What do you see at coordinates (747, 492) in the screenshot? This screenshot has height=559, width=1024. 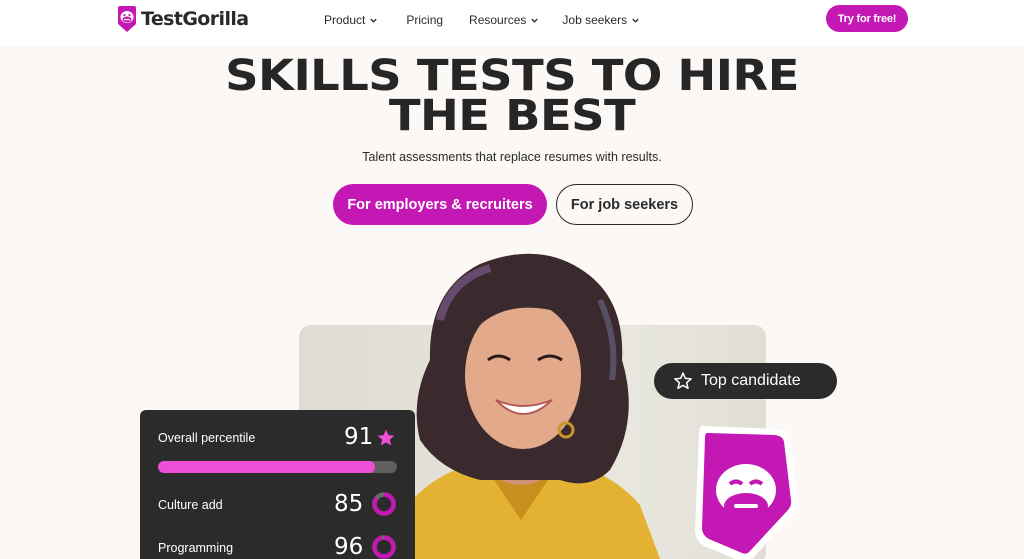 I see `gorilla-tag-icon` at bounding box center [747, 492].